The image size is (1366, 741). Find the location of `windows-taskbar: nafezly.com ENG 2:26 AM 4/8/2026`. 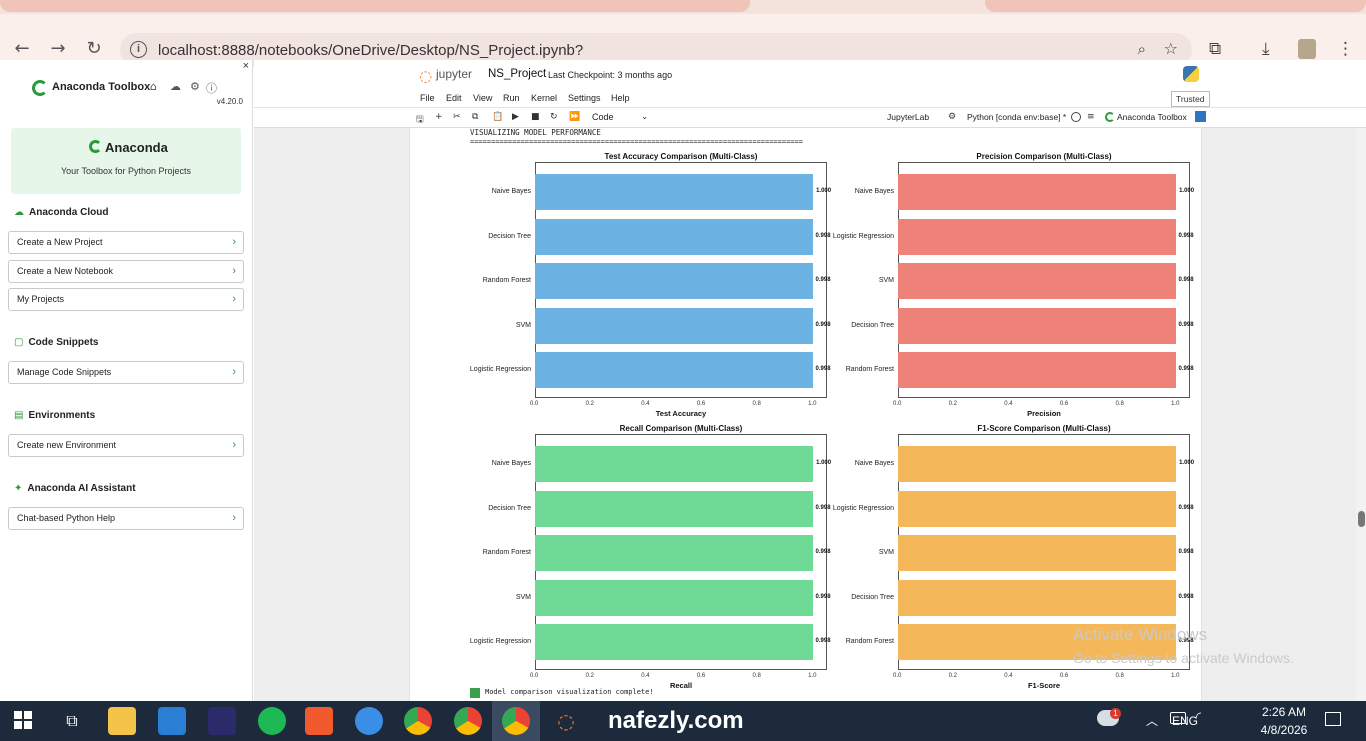

windows-taskbar: nafezly.com ENG 2:26 AM 4/8/2026 is located at coordinates (683, 721).